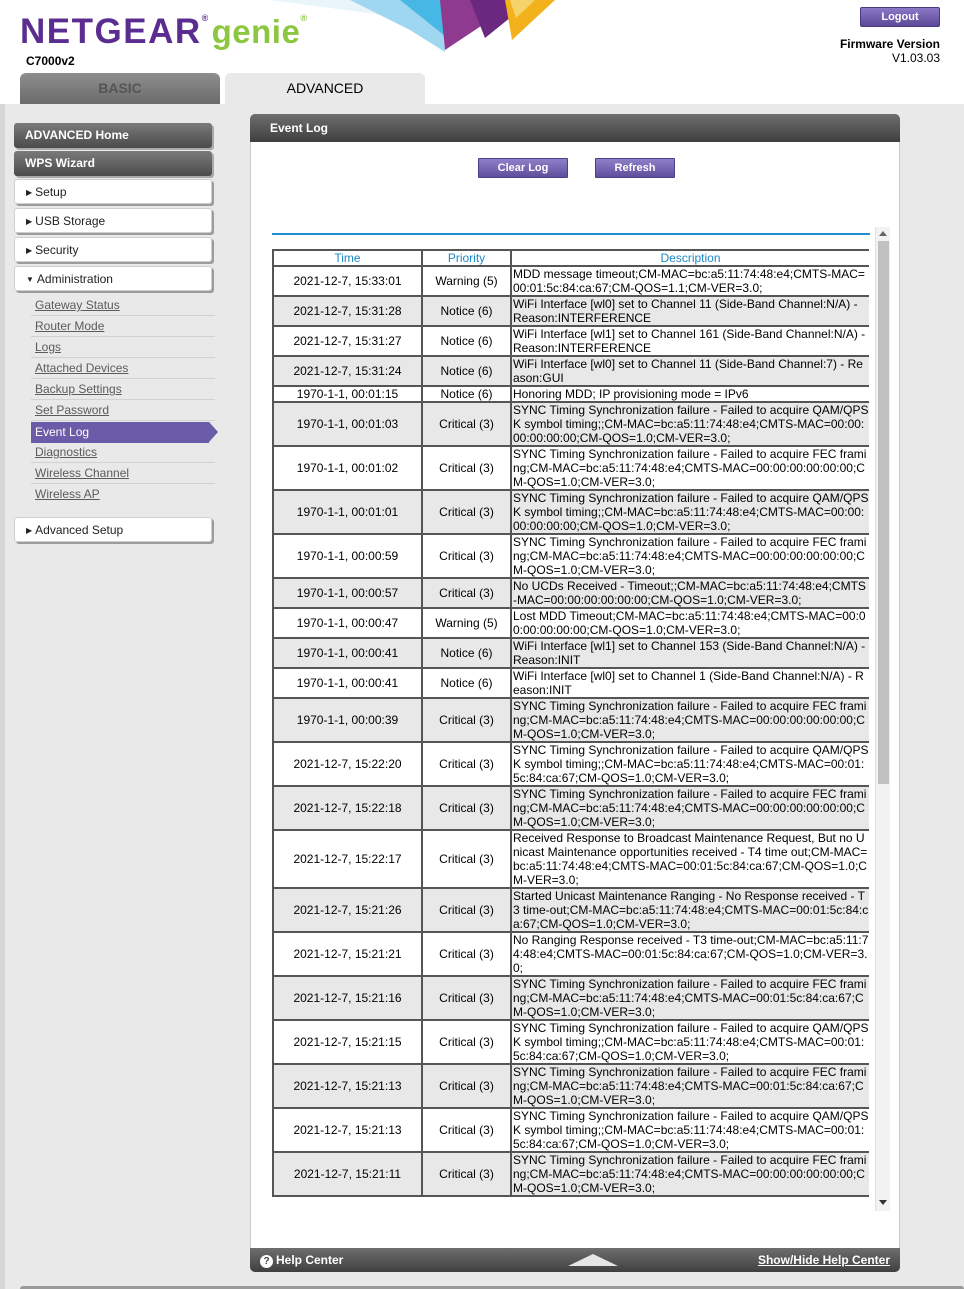  What do you see at coordinates (883, 512) in the screenshot?
I see `scrollbar-thumb` at bounding box center [883, 512].